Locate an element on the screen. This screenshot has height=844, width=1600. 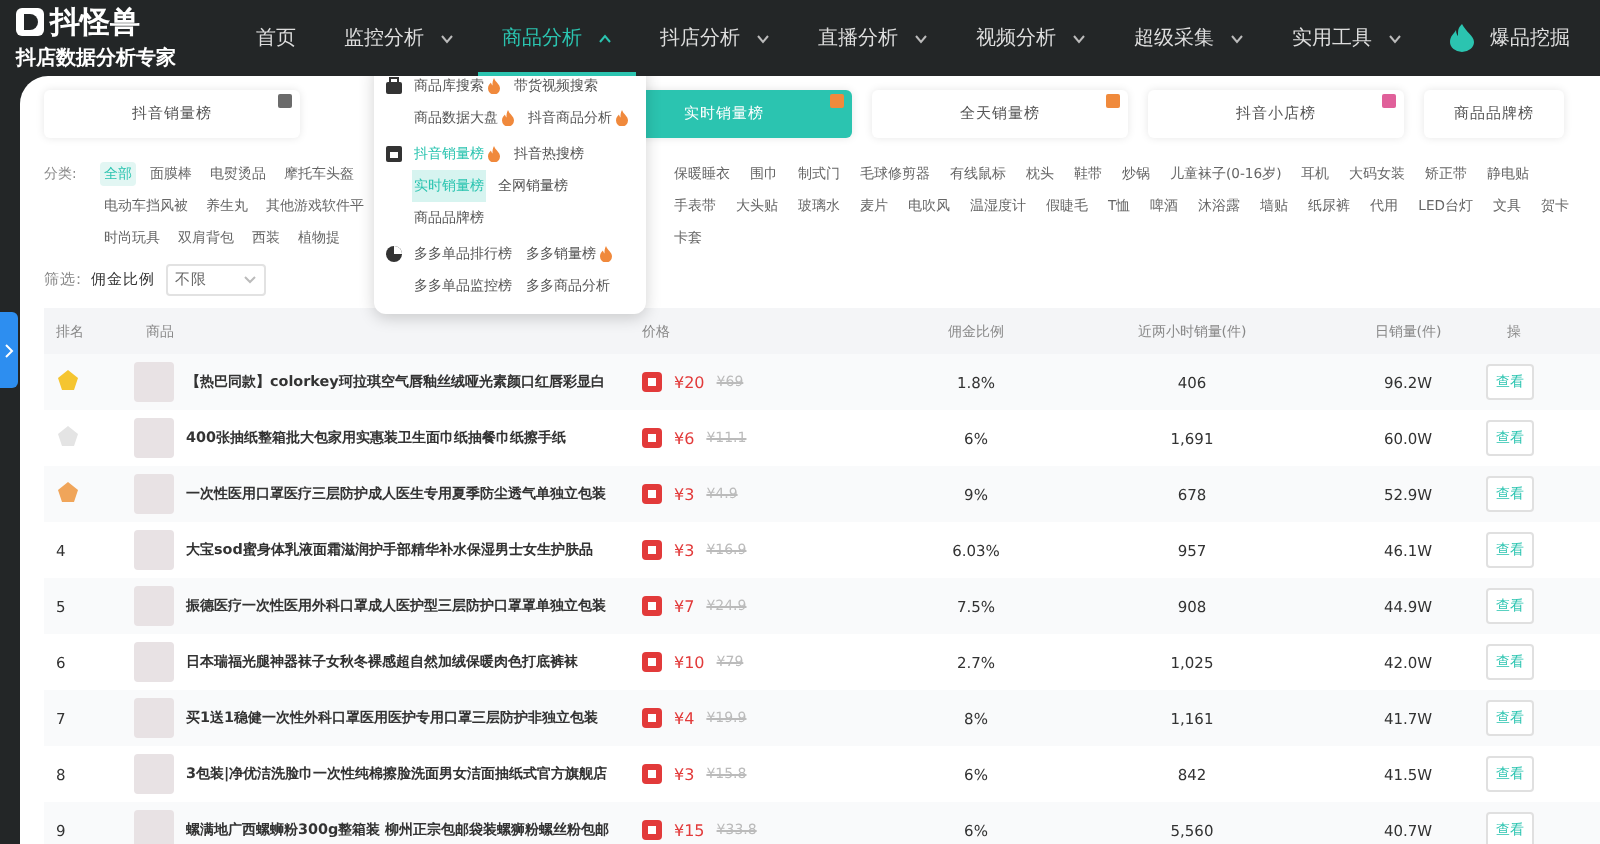
chevron-right-icon is located at coordinates (9, 350).